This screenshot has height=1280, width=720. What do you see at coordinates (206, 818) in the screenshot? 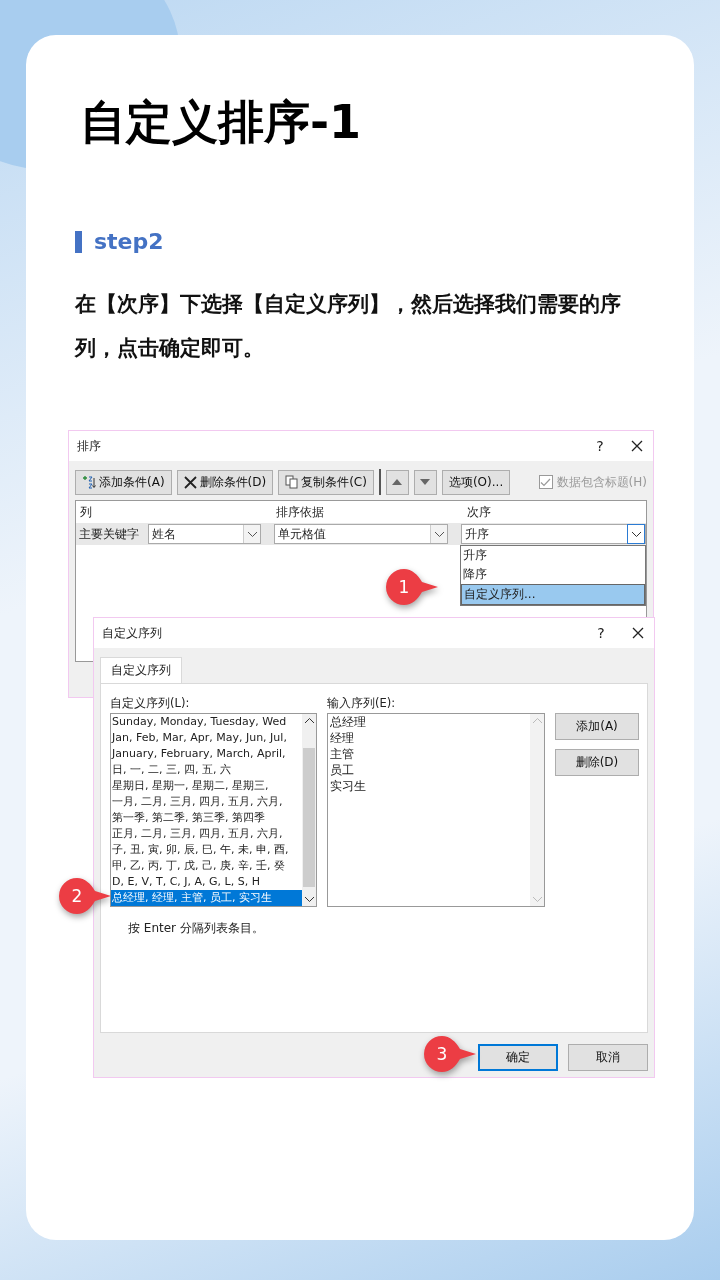
I see `list-item: 第一季, 第二季, 第三季, 第四季` at bounding box center [206, 818].